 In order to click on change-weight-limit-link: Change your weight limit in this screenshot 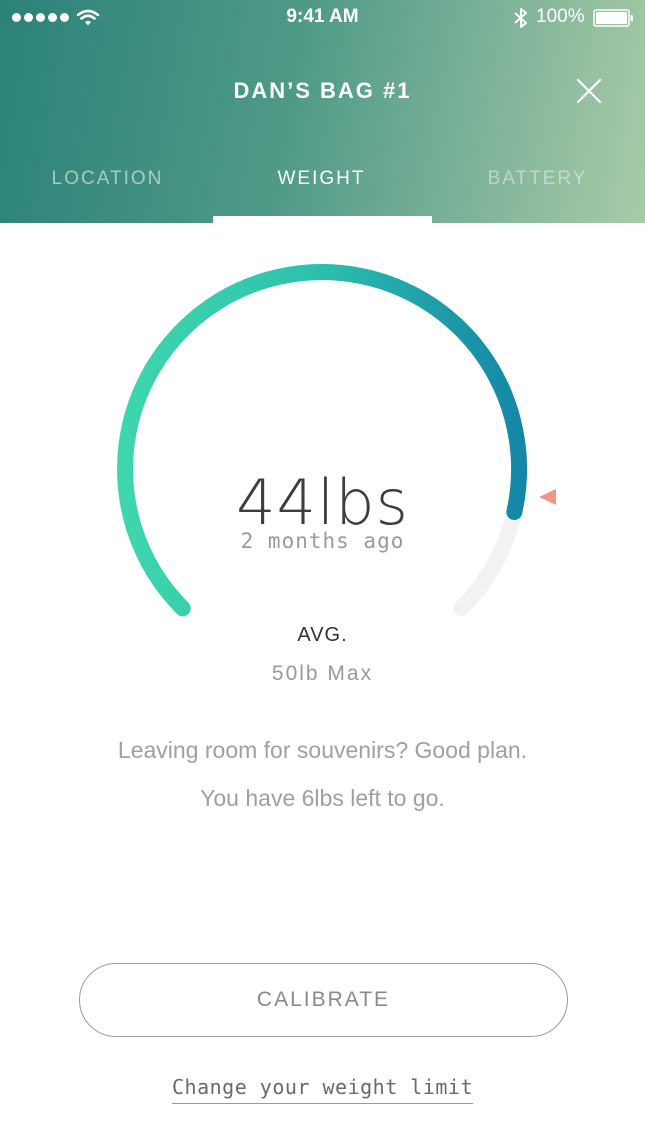, I will do `click(322, 1089)`.